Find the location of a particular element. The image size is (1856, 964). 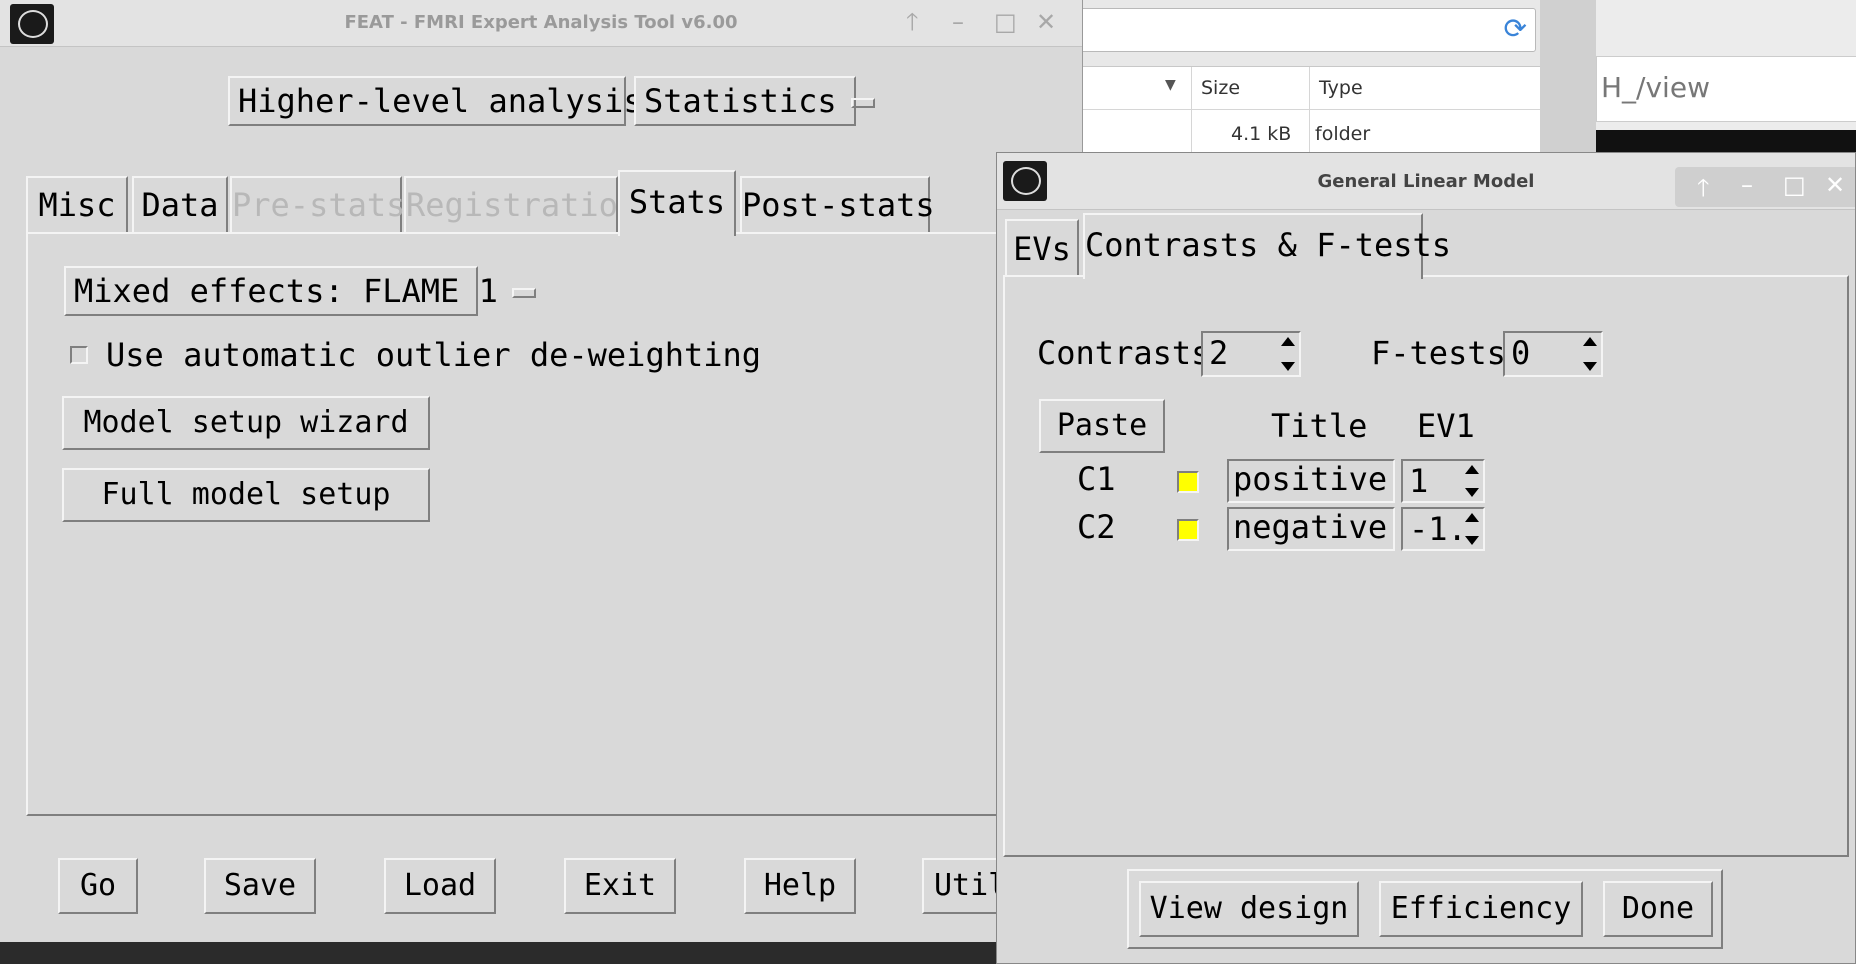

tab-evs: EVs is located at coordinates (1042, 247).